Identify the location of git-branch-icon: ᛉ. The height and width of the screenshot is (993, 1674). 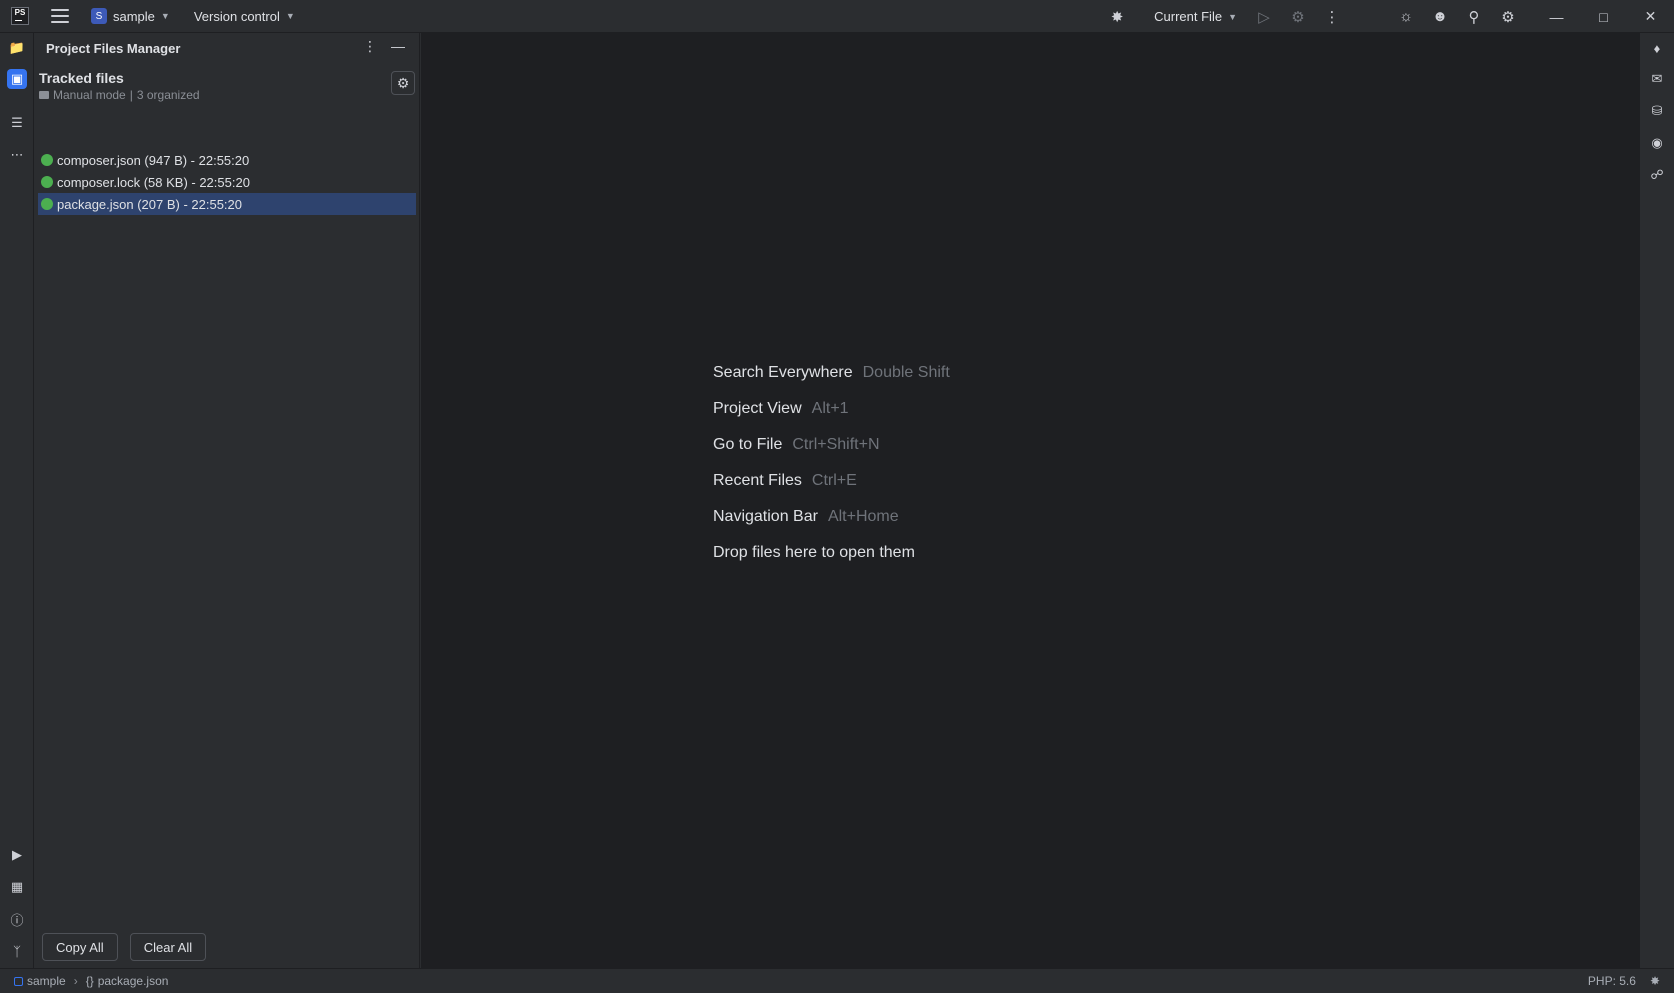
(17, 951).